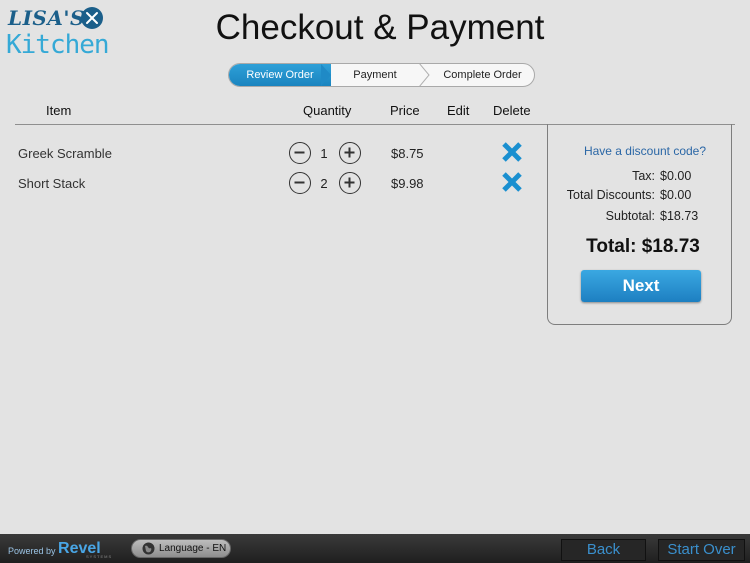 Image resolution: width=750 pixels, height=563 pixels. What do you see at coordinates (52, 183) in the screenshot?
I see `item-name: Short Stack` at bounding box center [52, 183].